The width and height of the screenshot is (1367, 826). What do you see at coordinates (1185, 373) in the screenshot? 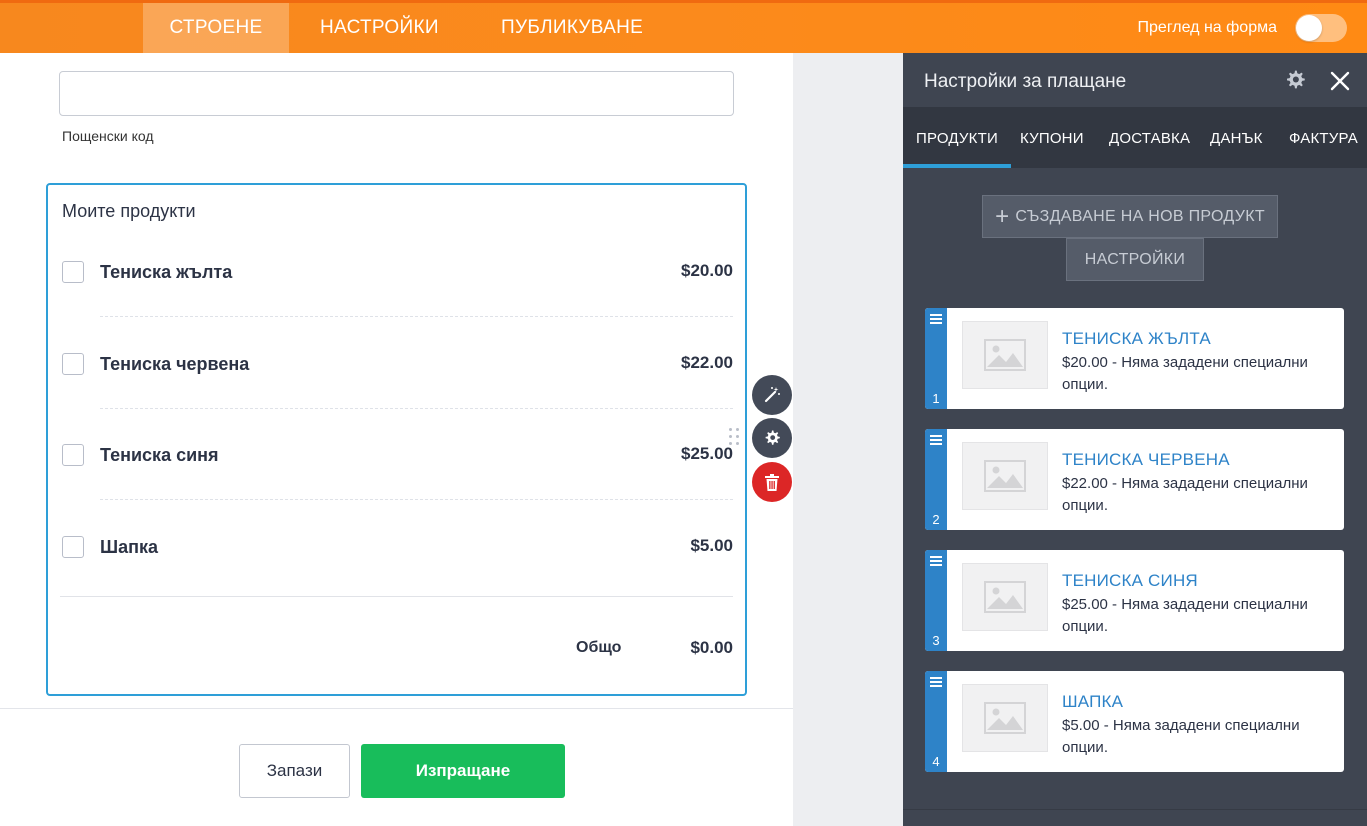
I see `card-product-desc: $20.00 - Няма зададени специални опции.` at bounding box center [1185, 373].